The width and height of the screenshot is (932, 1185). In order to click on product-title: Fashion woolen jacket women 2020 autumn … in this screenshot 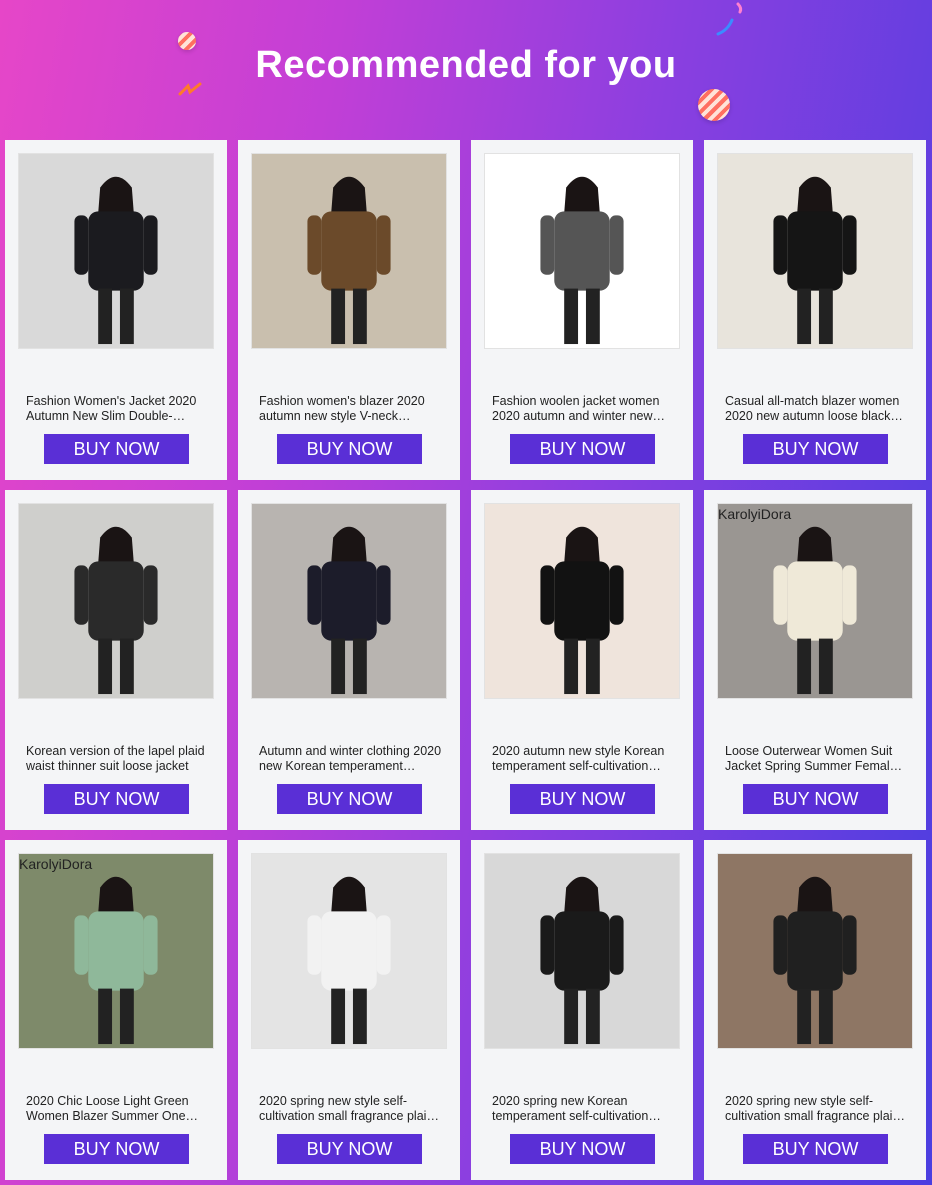, I will do `click(584, 409)`.